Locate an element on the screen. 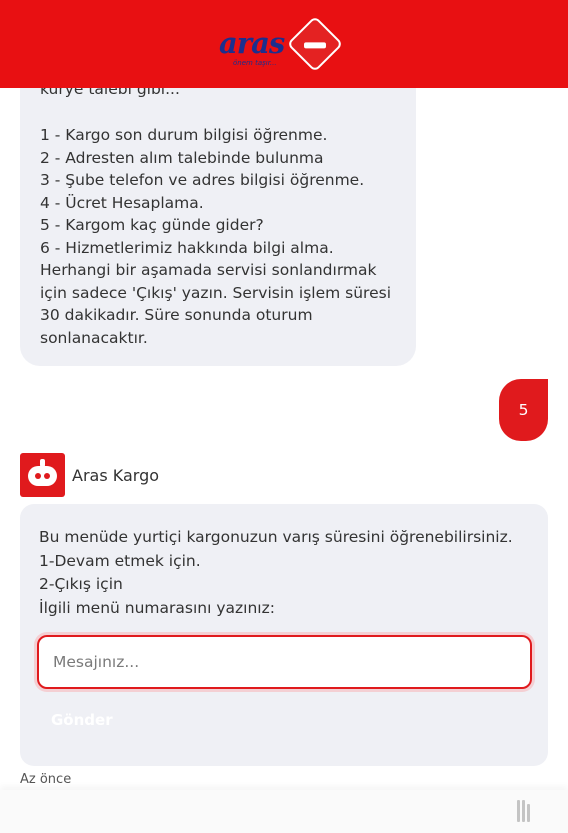 This screenshot has height=833, width=568. bot-sender-header: Aras Kargo is located at coordinates (89, 475).